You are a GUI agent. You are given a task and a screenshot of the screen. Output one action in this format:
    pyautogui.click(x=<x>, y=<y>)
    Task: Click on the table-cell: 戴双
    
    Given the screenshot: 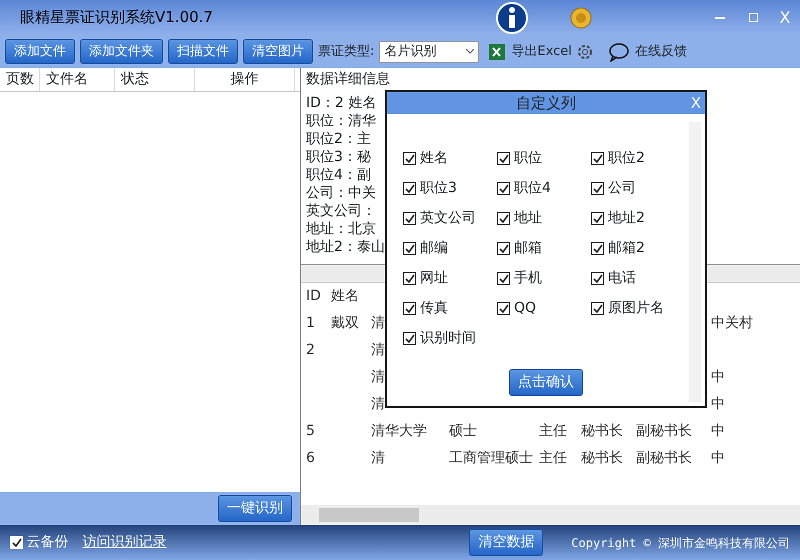 What is the action you would take?
    pyautogui.click(x=345, y=323)
    